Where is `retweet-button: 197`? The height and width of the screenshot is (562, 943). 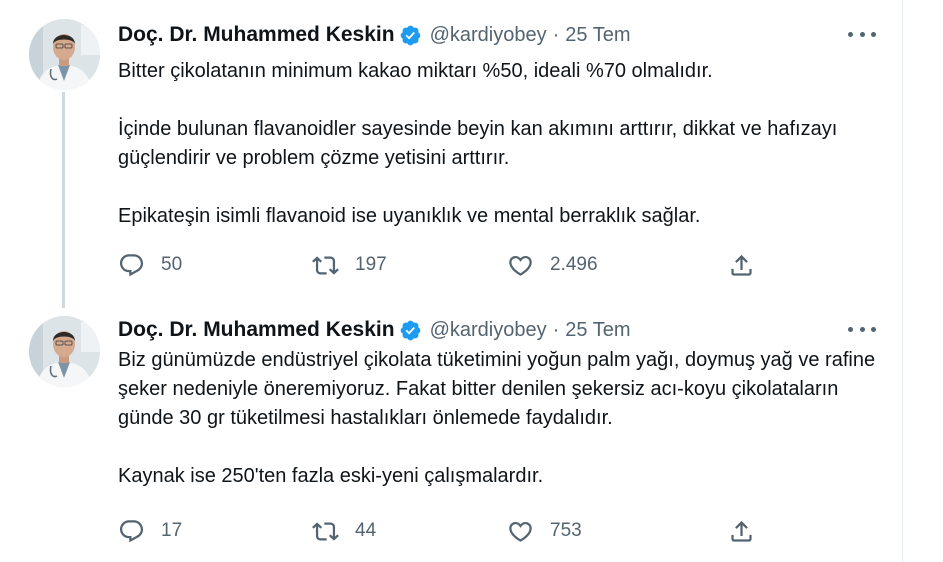
retweet-button: 197 is located at coordinates (349, 265).